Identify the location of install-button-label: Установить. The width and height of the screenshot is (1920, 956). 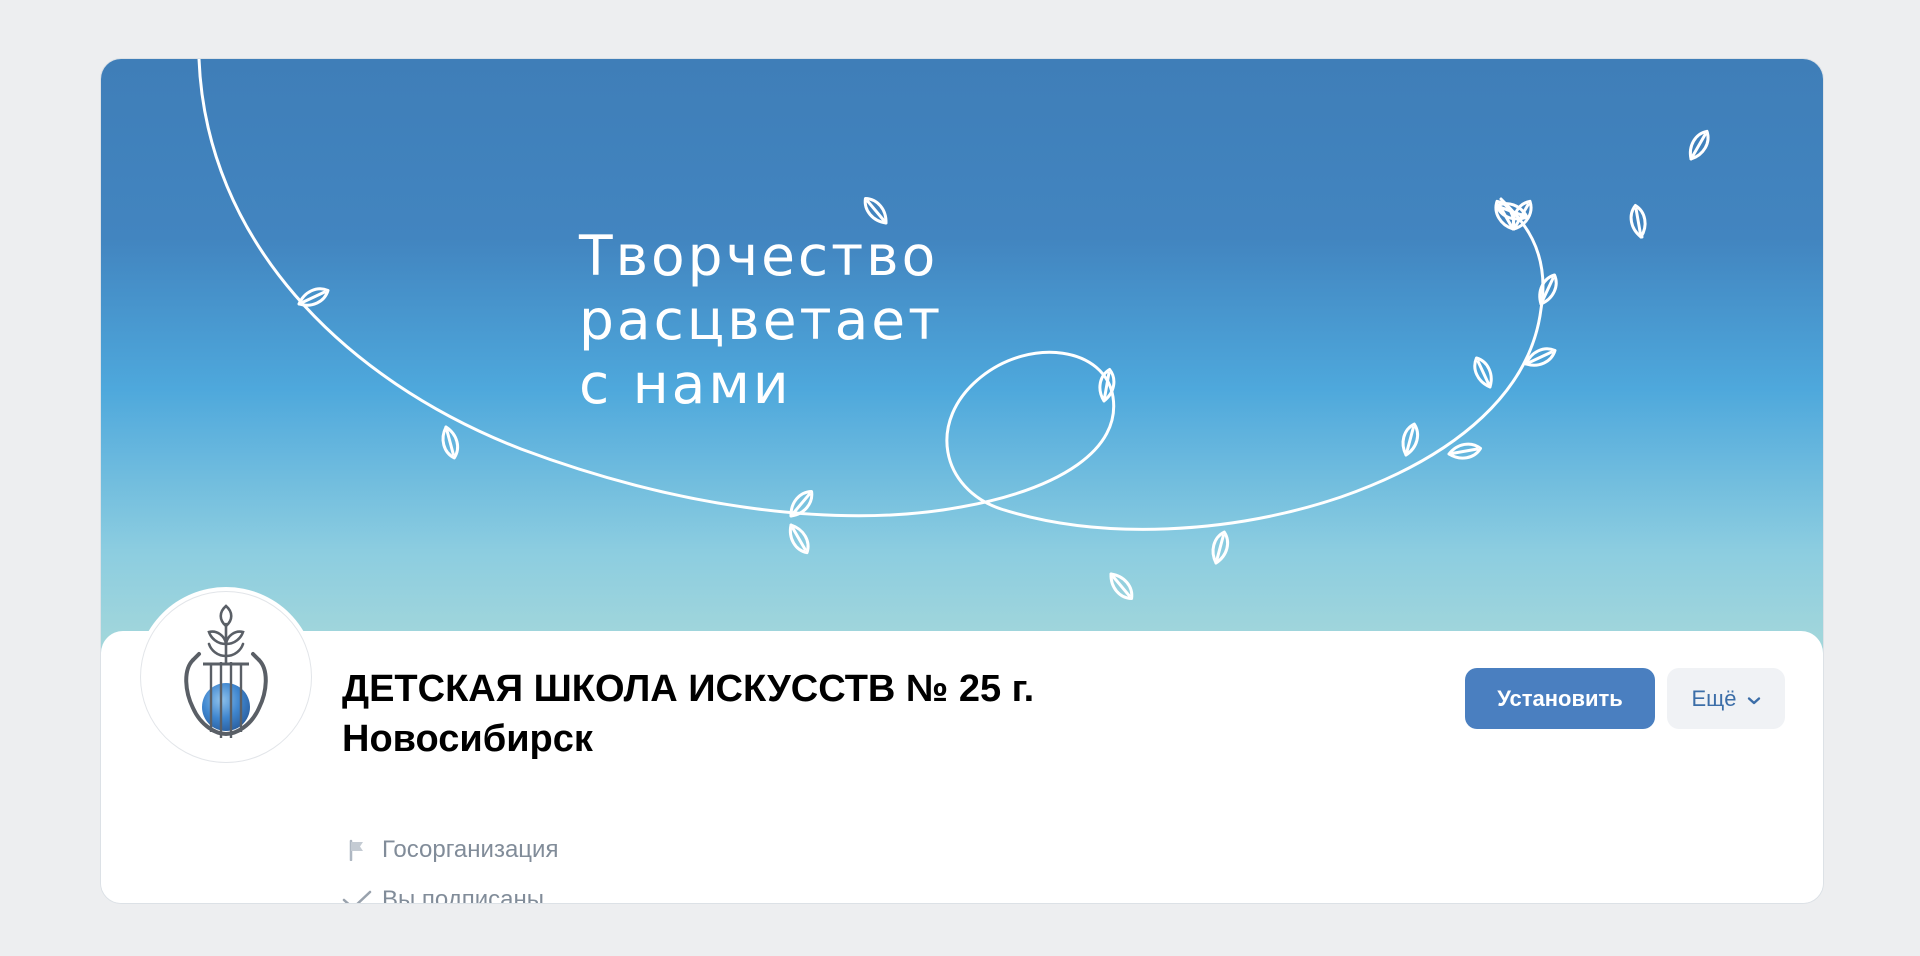
(1560, 698).